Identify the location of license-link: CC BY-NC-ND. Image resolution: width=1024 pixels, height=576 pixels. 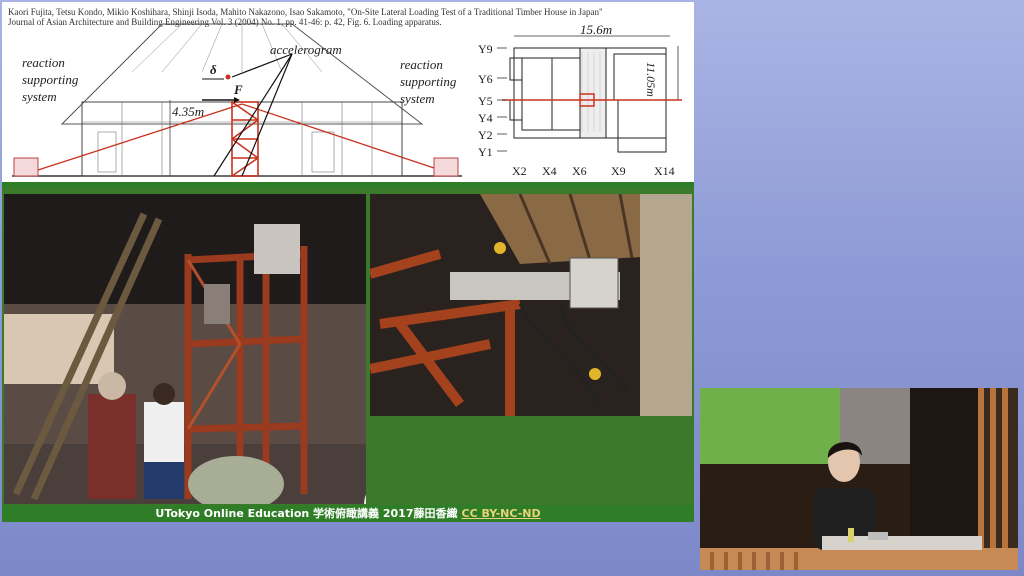
(501, 513).